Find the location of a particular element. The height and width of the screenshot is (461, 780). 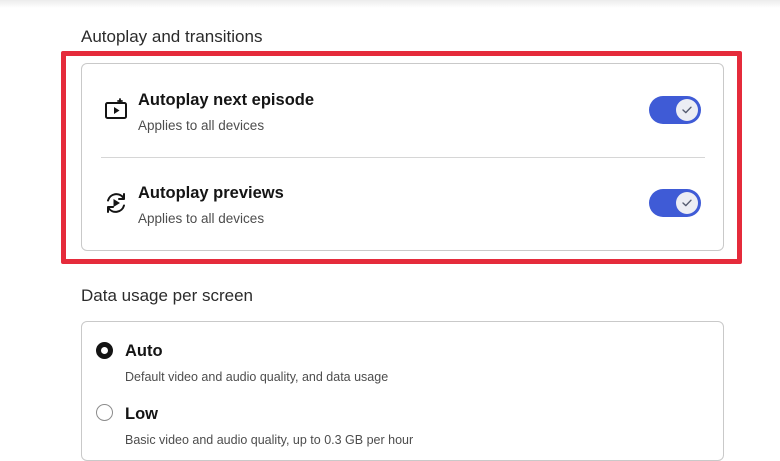

option-low-label: Low is located at coordinates (141, 414).